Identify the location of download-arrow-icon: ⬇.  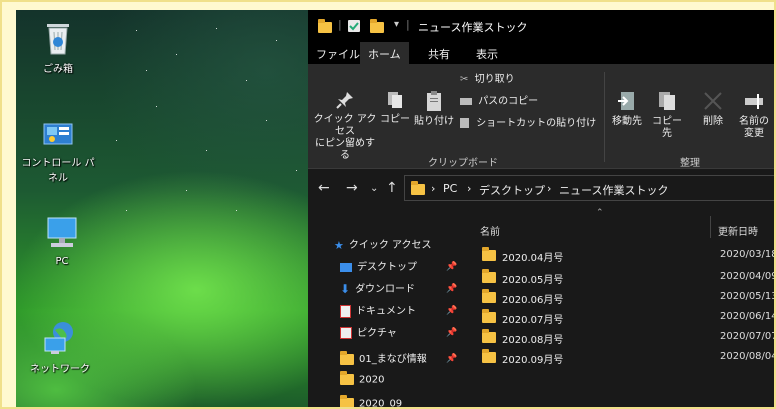
(345, 289).